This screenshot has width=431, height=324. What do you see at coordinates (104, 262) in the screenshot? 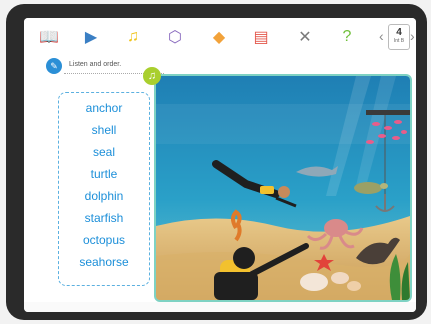
I see `word-item-seahorse: seahorse` at bounding box center [104, 262].